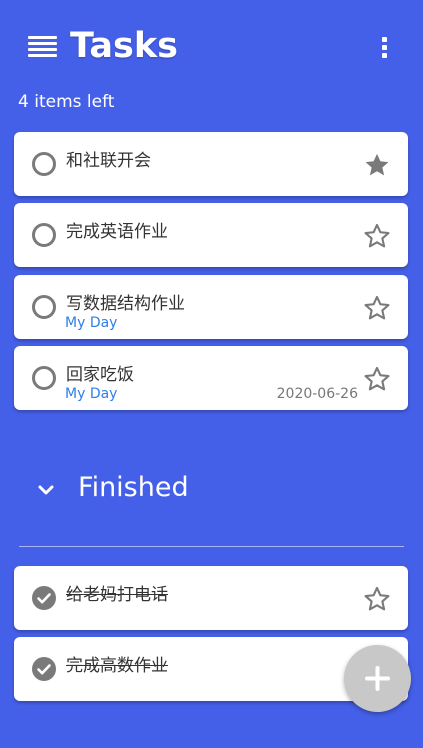  Describe the element at coordinates (211, 235) in the screenshot. I see `task-card: 完成英语作业` at that location.